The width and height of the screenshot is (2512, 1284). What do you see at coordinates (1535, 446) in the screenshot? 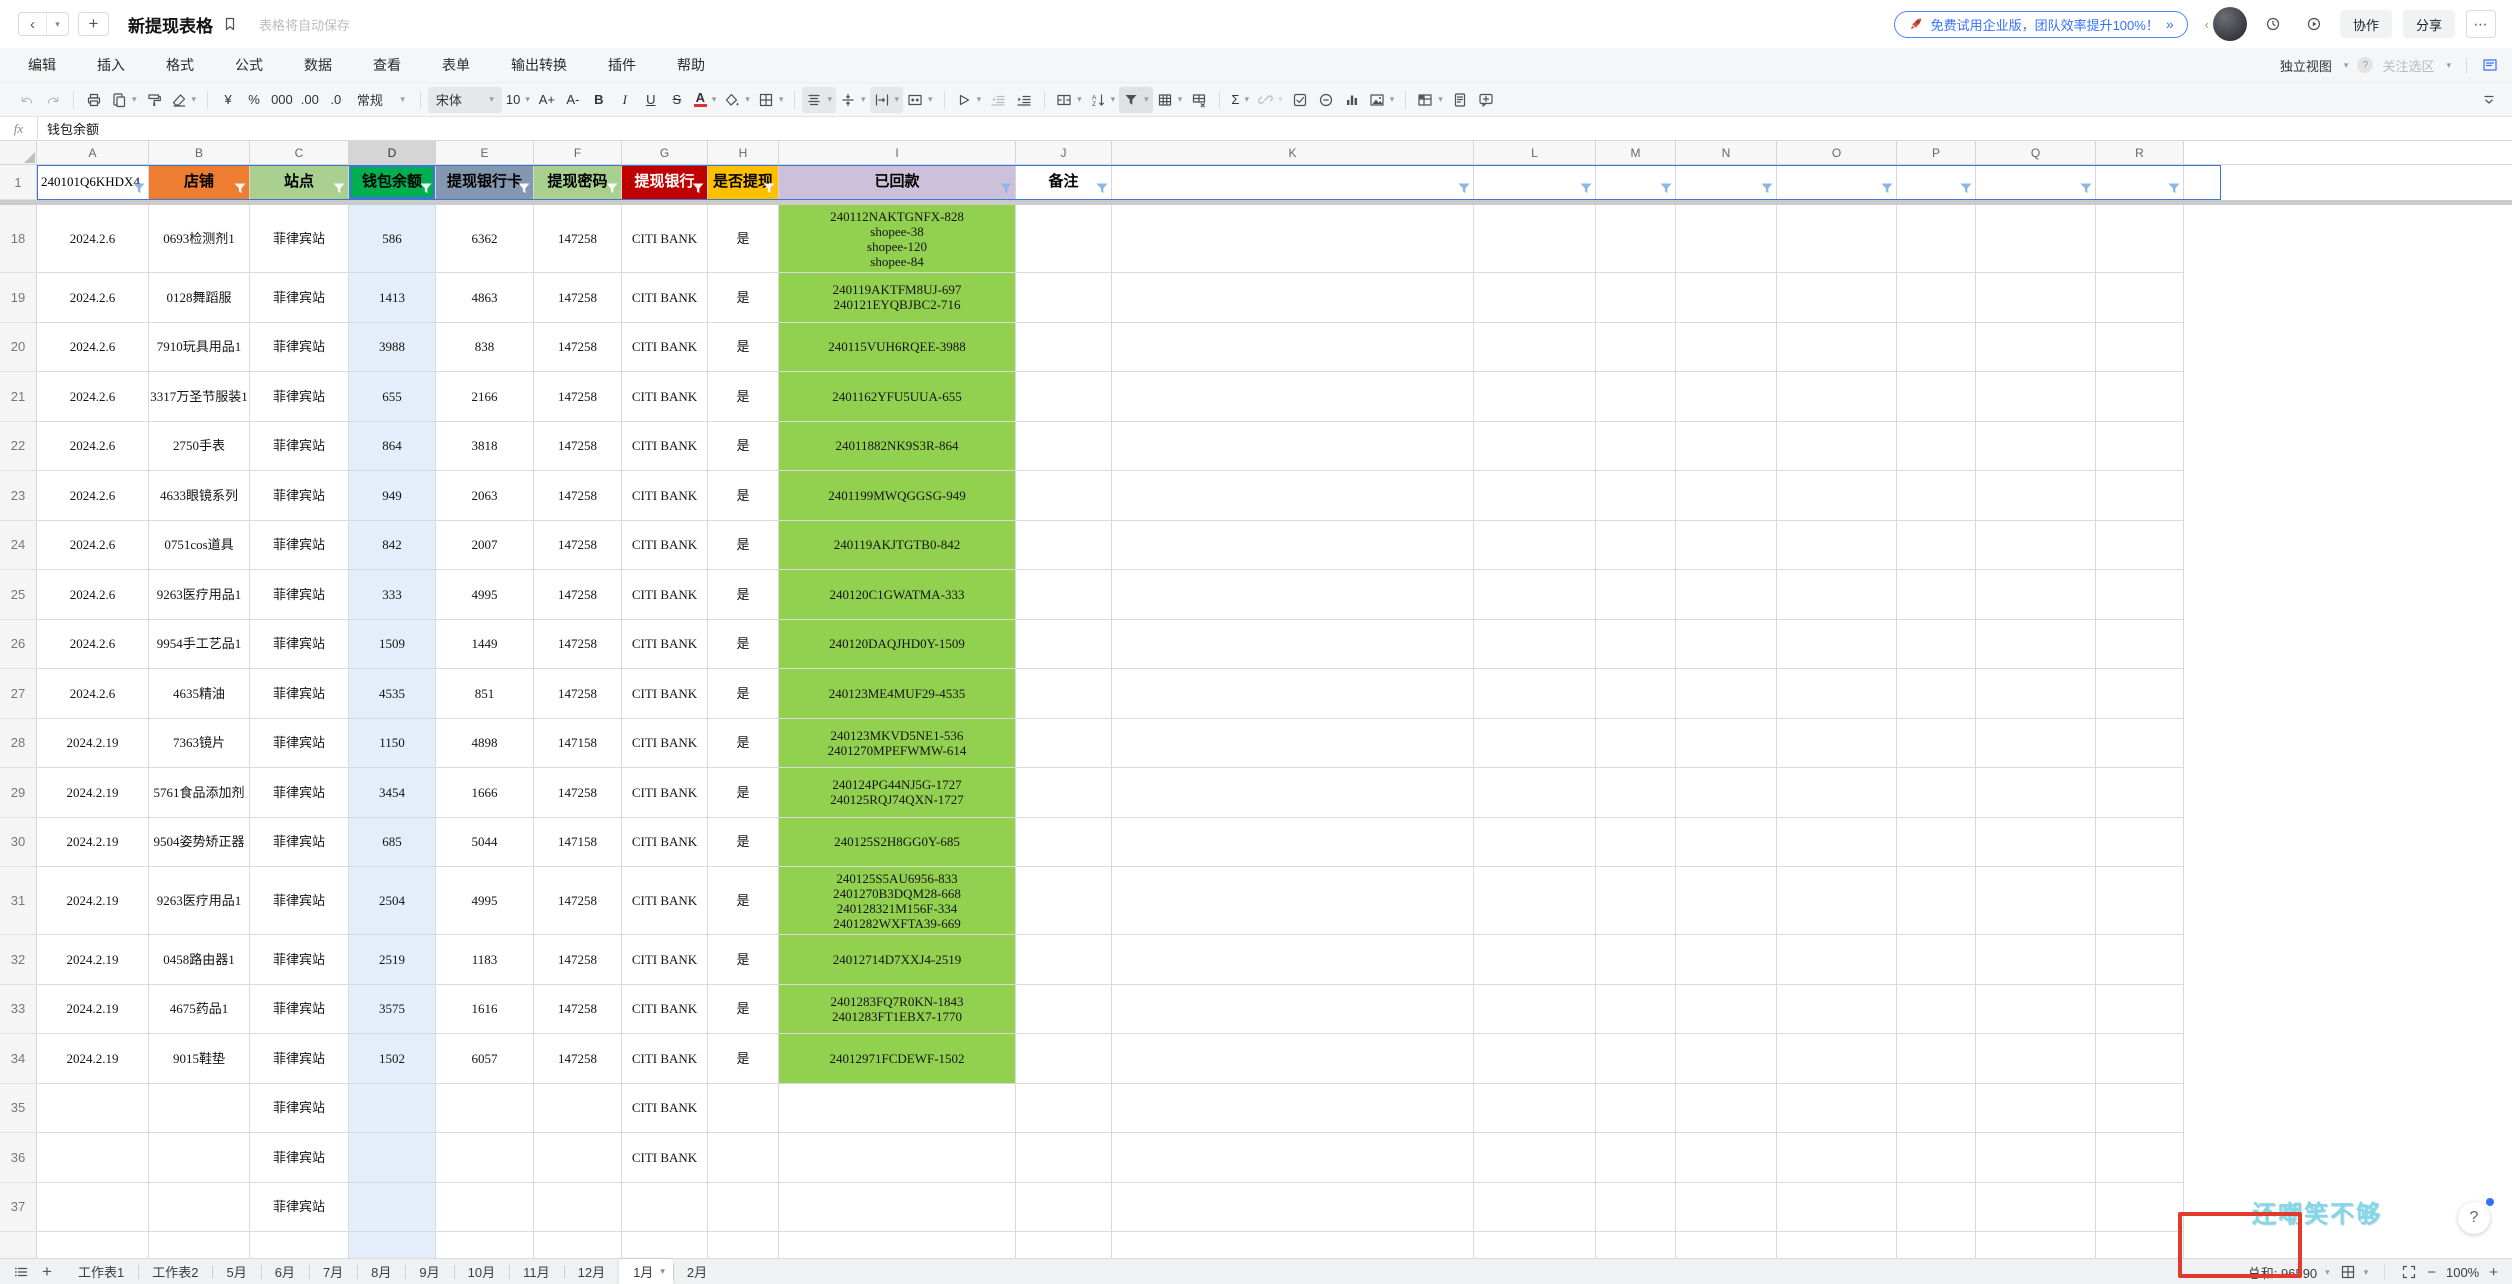
I see `cell-L22` at bounding box center [1535, 446].